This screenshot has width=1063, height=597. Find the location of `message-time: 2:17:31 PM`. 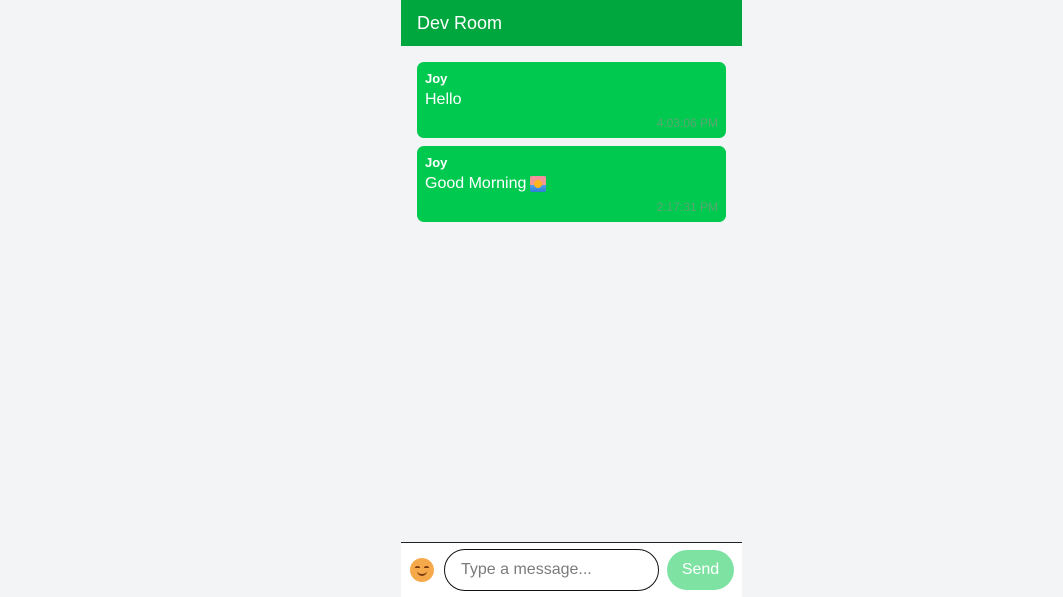

message-time: 2:17:31 PM is located at coordinates (687, 207).